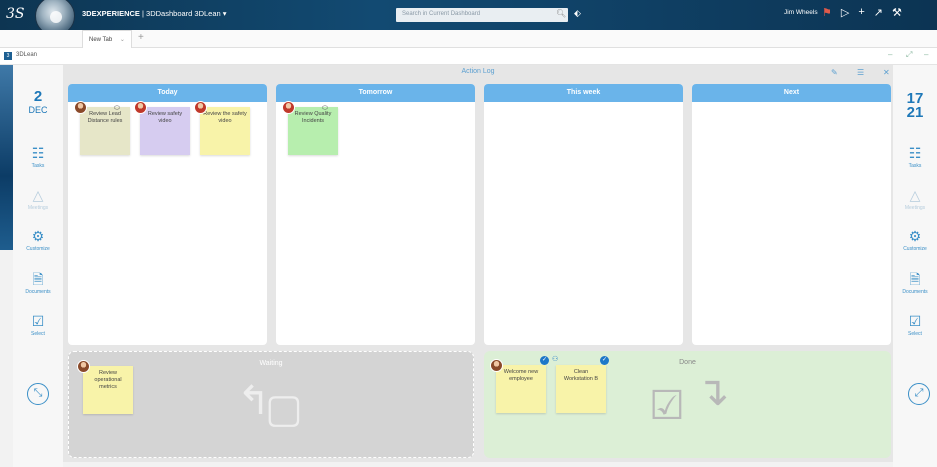  Describe the element at coordinates (667, 406) in the screenshot. I see `done-note-icon: ☑` at that location.